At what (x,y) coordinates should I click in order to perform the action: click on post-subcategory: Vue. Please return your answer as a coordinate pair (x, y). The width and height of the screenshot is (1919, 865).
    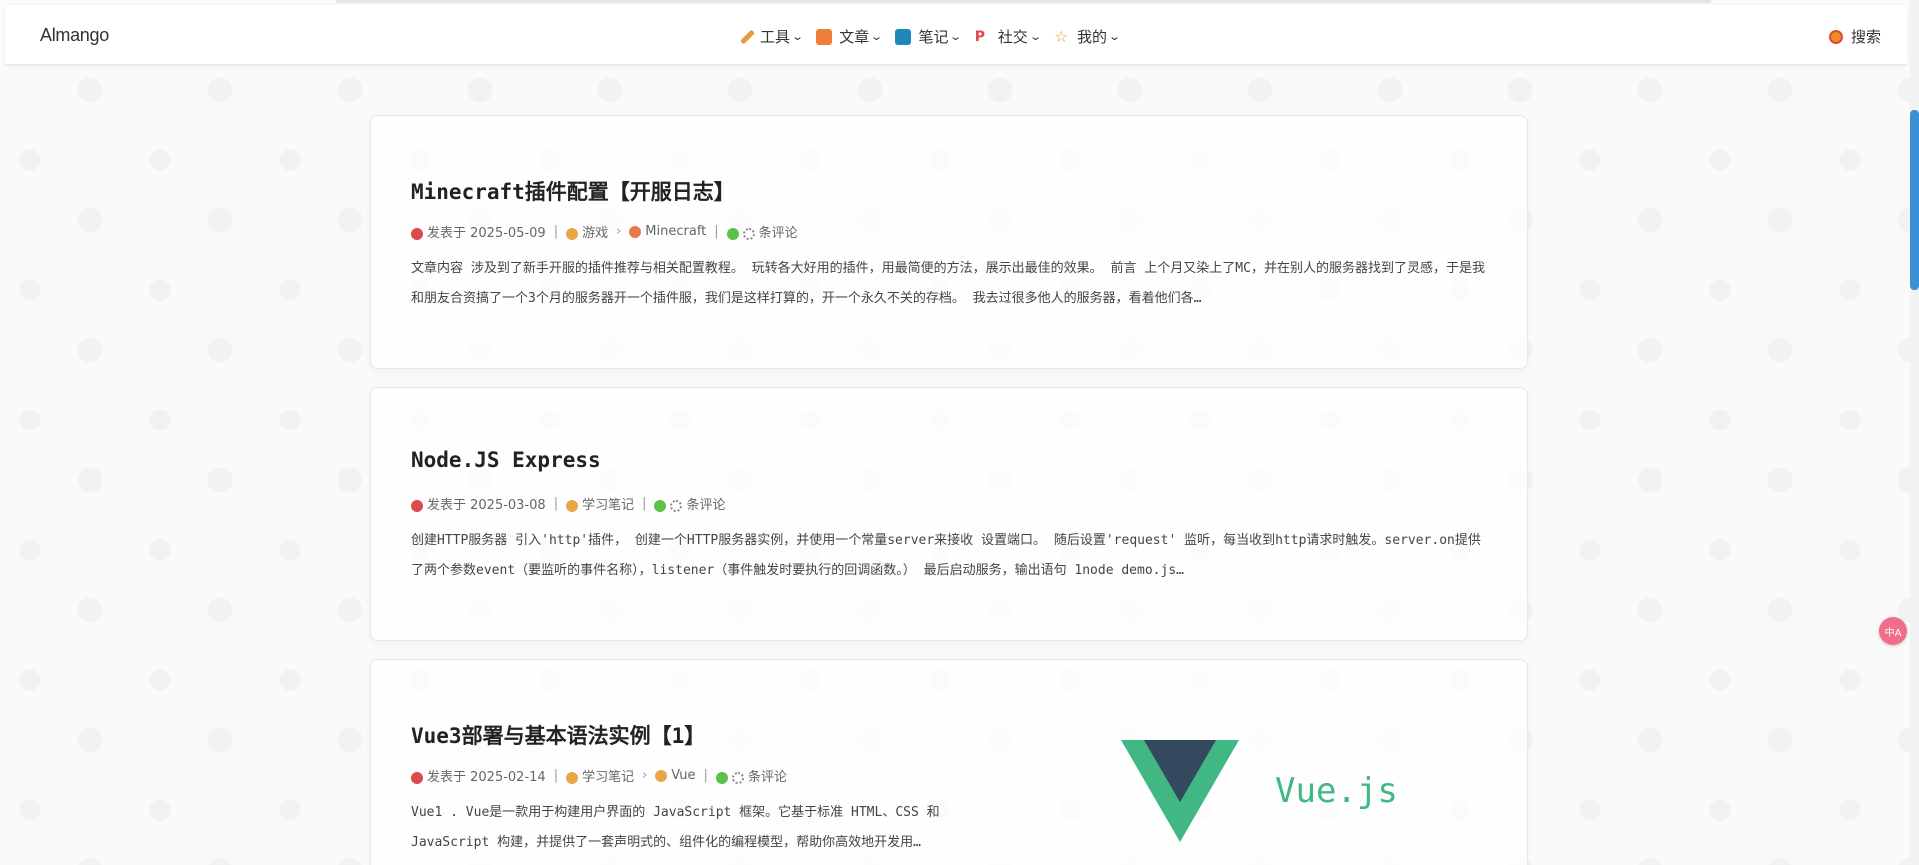
    Looking at the image, I should click on (675, 775).